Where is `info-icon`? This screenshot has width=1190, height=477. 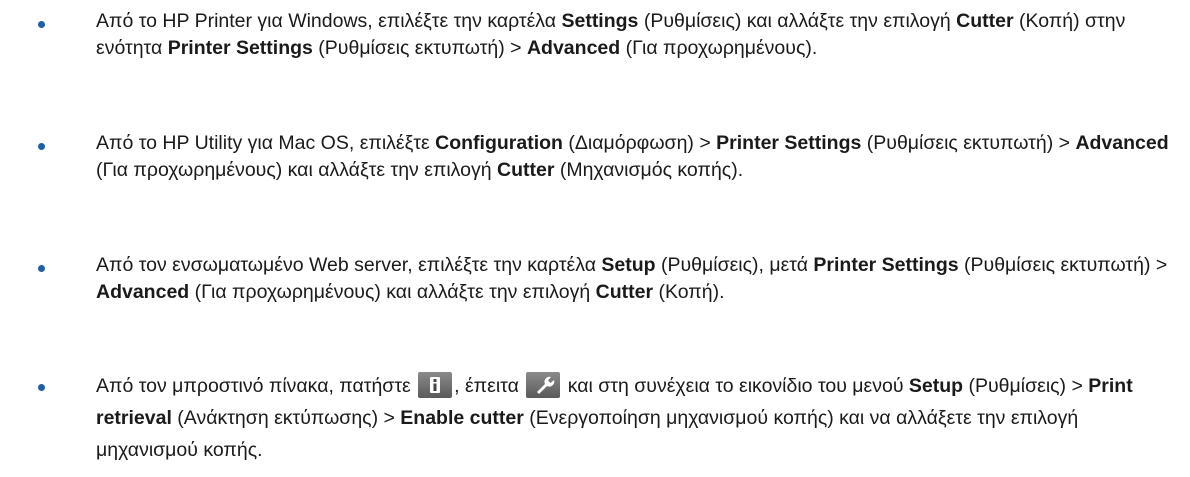 info-icon is located at coordinates (435, 384).